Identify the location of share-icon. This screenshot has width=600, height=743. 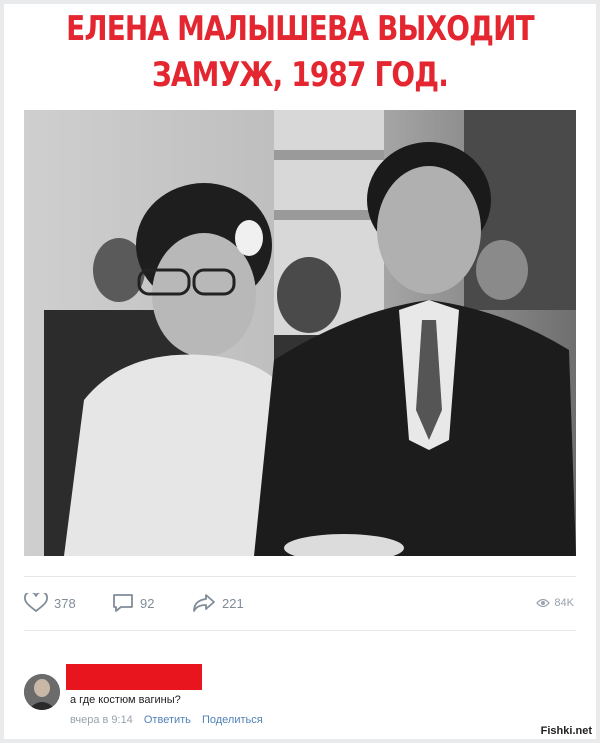
(204, 603).